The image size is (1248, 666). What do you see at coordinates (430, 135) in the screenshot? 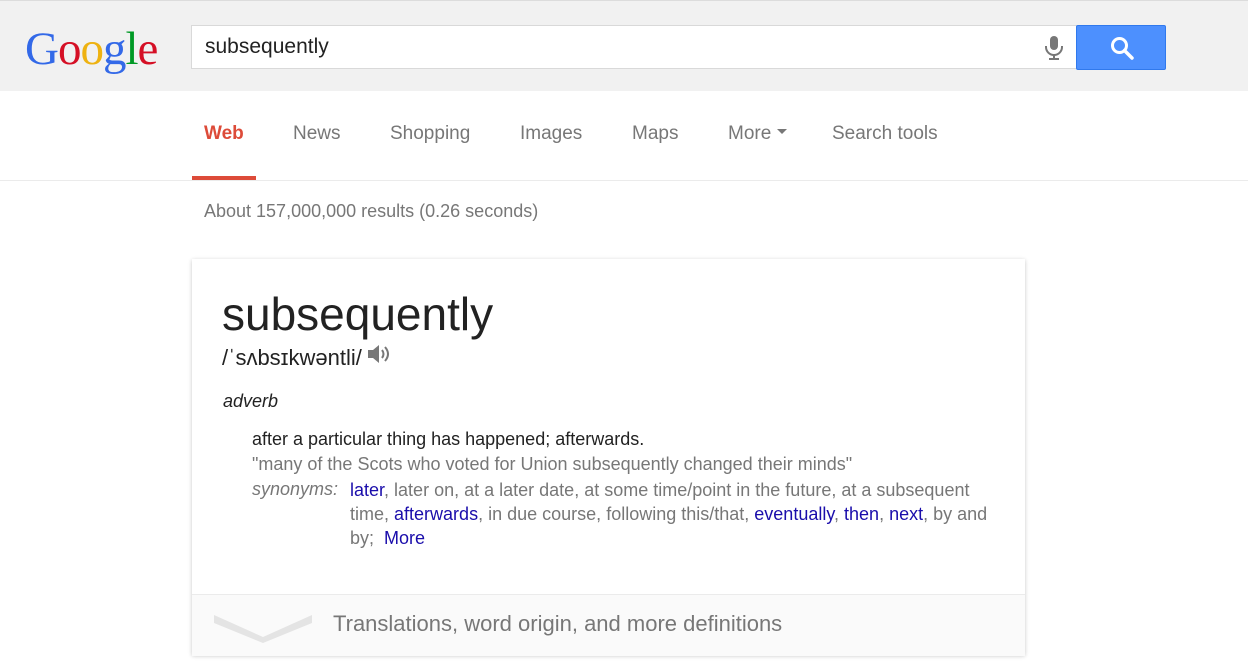
I see `tab-shopping: Shopping` at bounding box center [430, 135].